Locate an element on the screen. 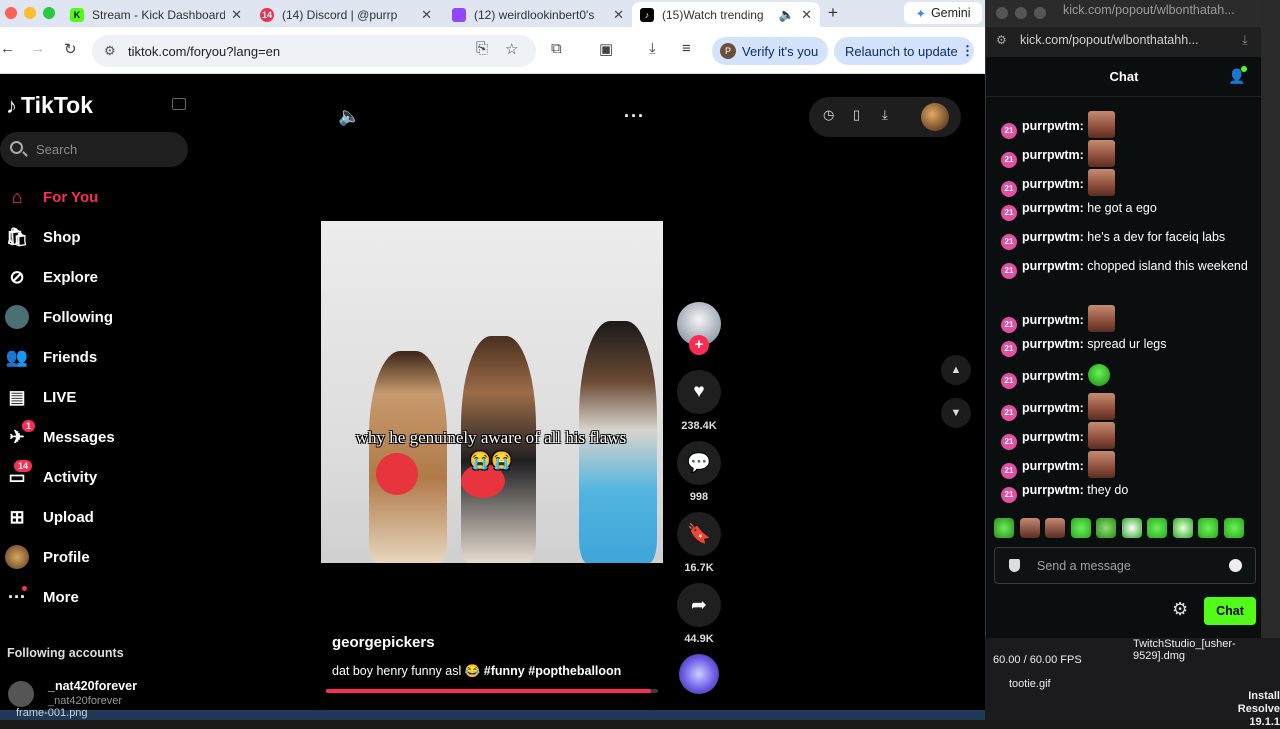  mini-player-icon: ▯ is located at coordinates (856, 115).